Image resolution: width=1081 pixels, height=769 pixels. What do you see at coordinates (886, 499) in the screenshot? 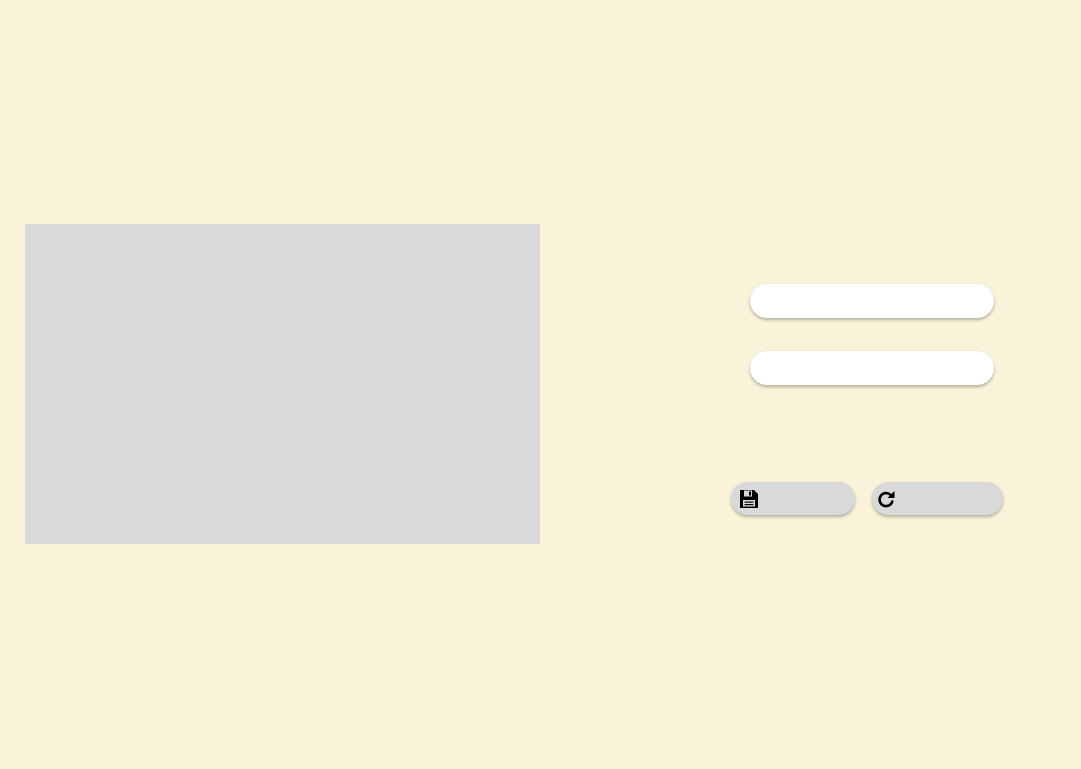
I see `redo-arrow-icon` at bounding box center [886, 499].